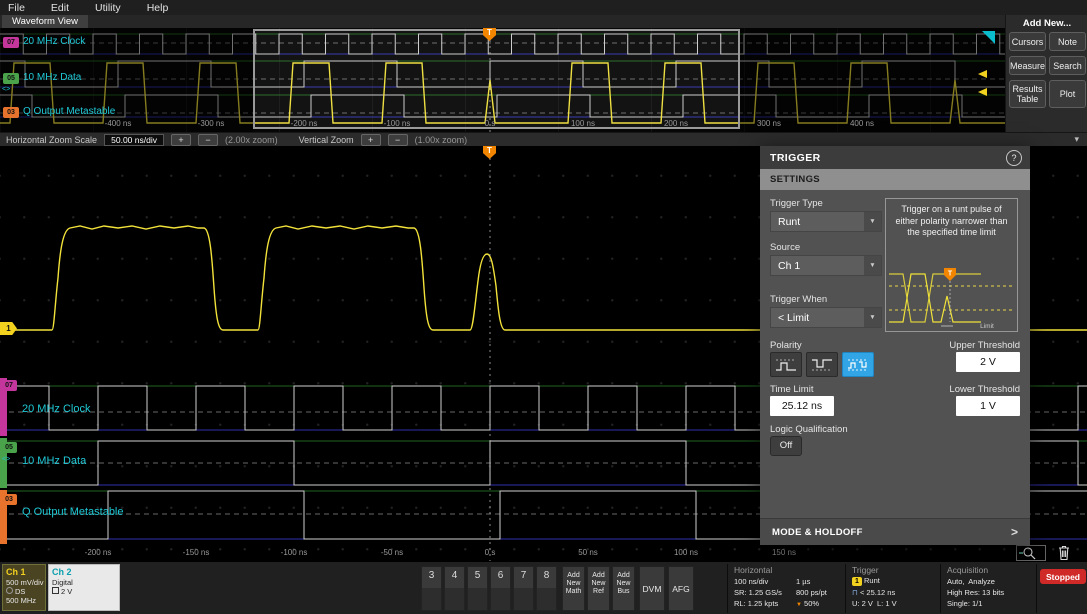 The height and width of the screenshot is (614, 1087). Describe the element at coordinates (786, 345) in the screenshot. I see `polarity-label: Polarity` at that location.